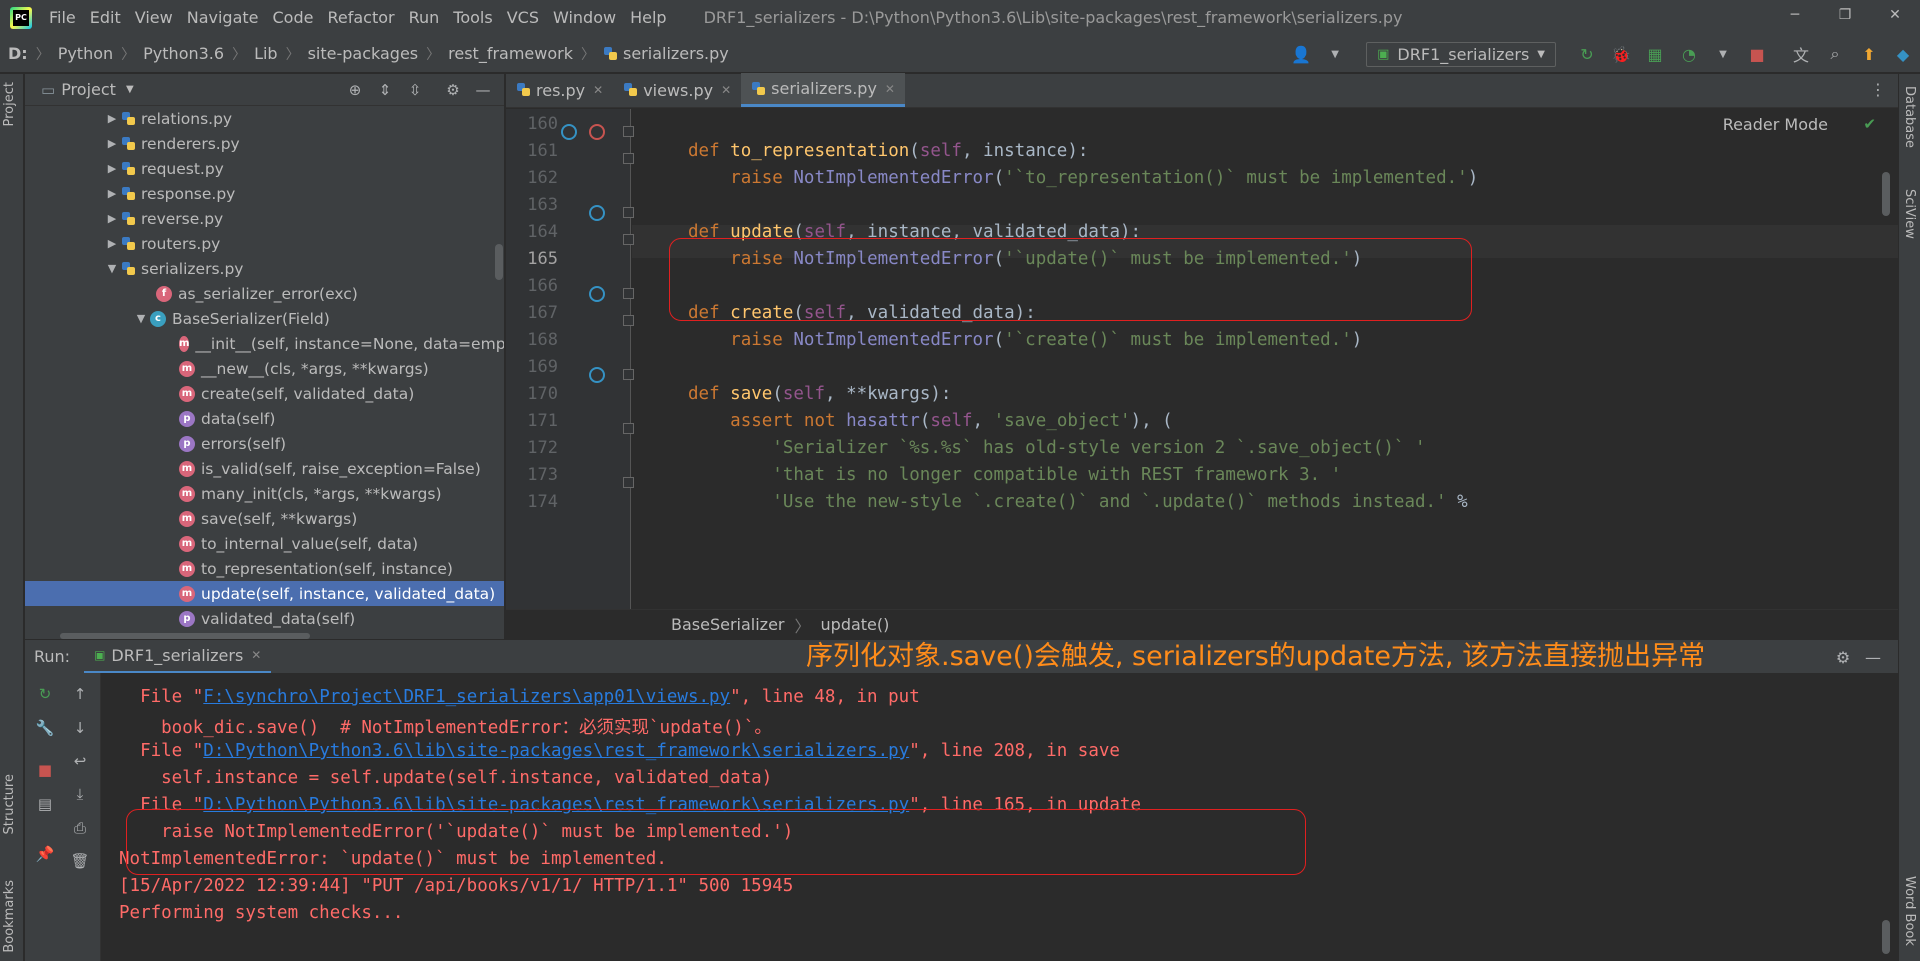  What do you see at coordinates (499, 262) in the screenshot?
I see `project-vertical-scrollbar` at bounding box center [499, 262].